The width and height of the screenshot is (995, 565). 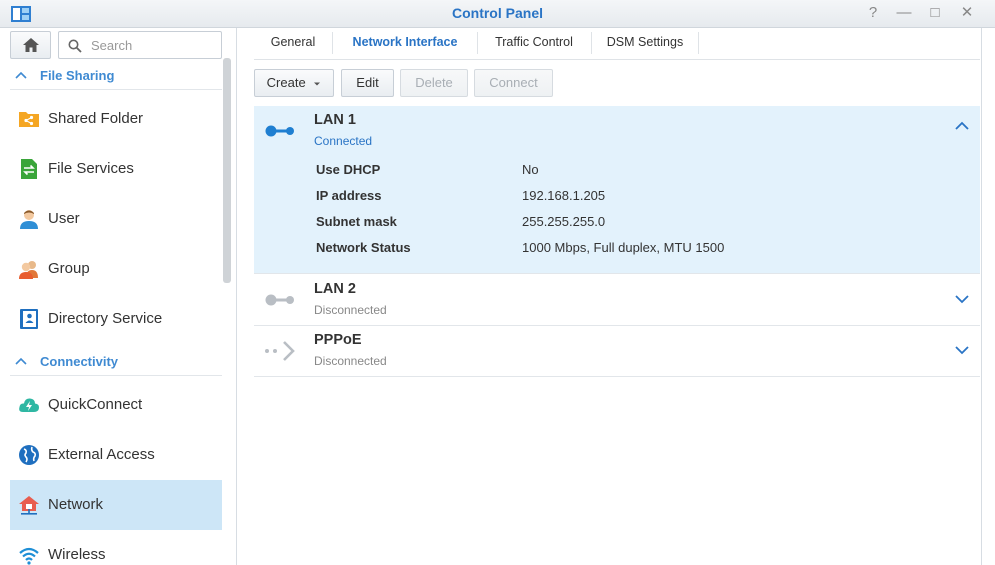 I want to click on tab-network-interface: Network Interface, so click(x=405, y=43).